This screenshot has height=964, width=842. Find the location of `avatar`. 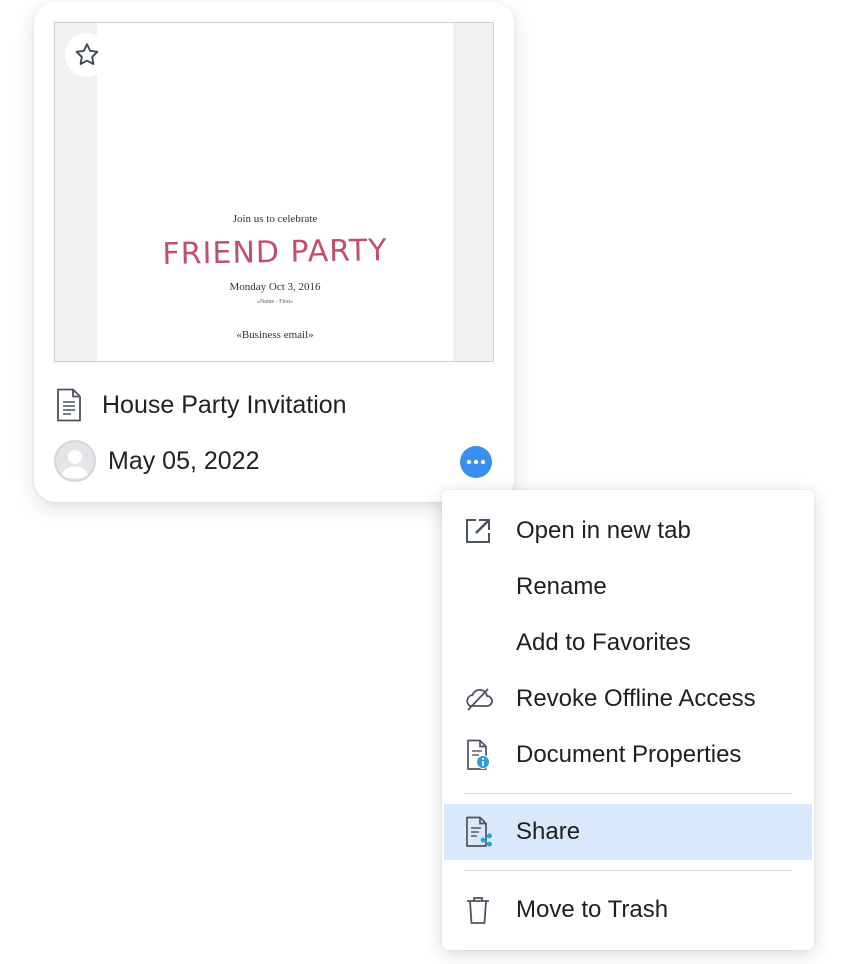

avatar is located at coordinates (75, 461).